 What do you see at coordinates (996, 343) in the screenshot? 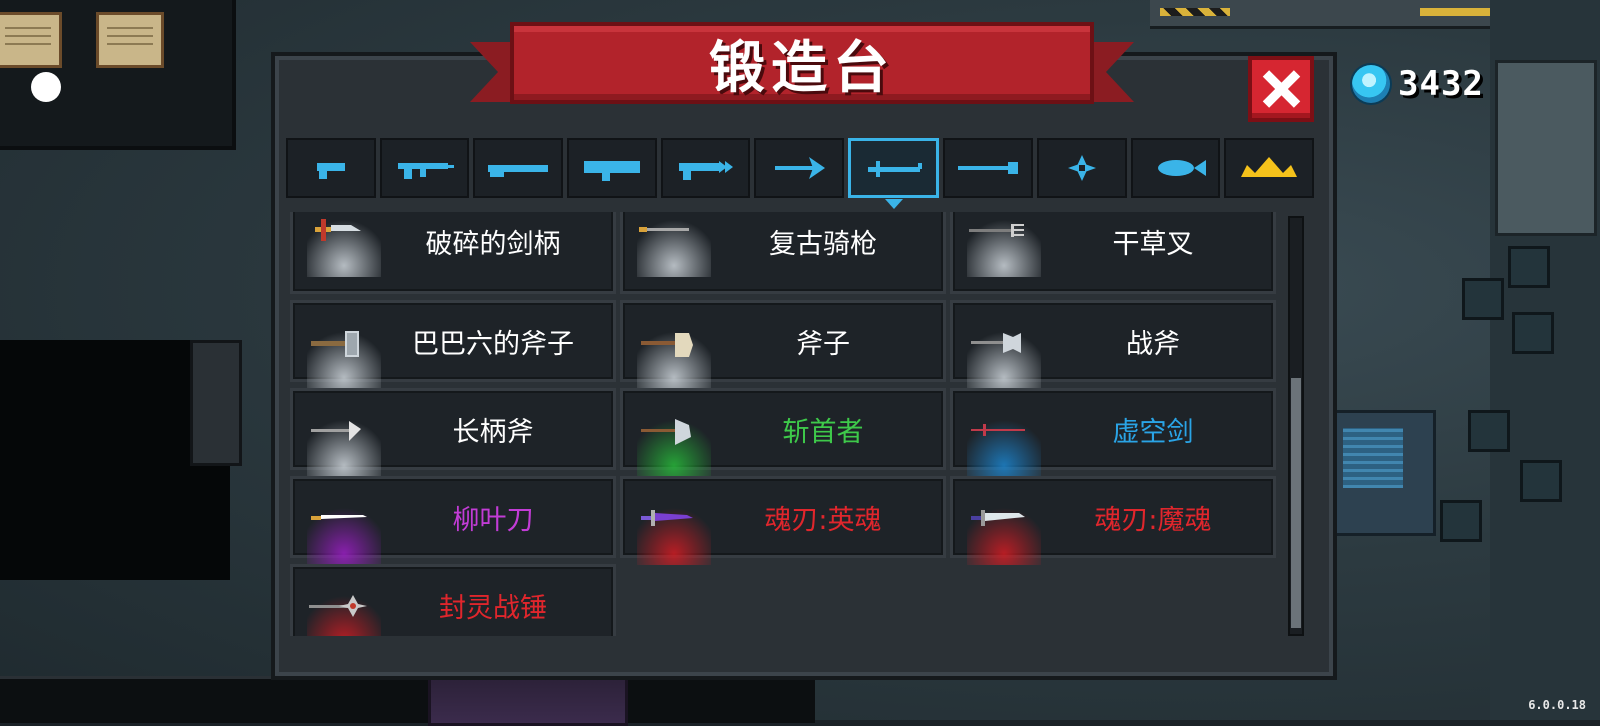
I see `battle-axe-icon` at bounding box center [996, 343].